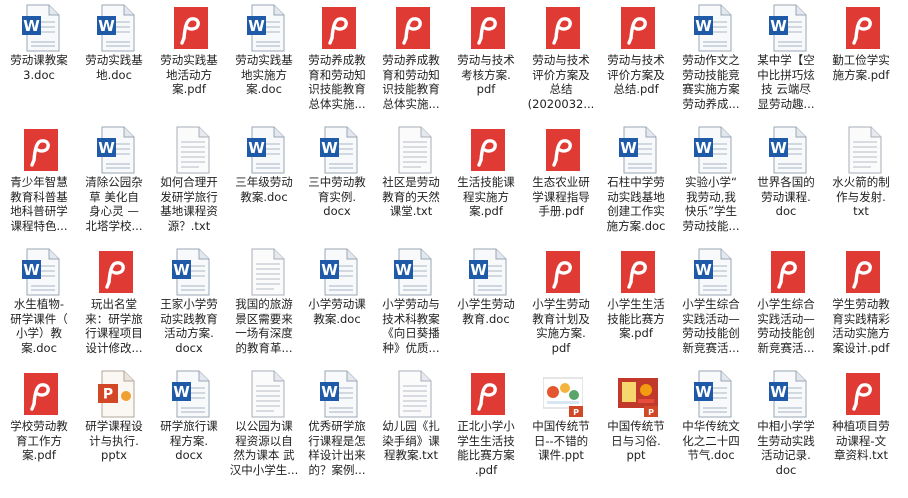  I want to click on file-item: W 中华传统文 化之二十四 节气.doc, so click(711, 429).